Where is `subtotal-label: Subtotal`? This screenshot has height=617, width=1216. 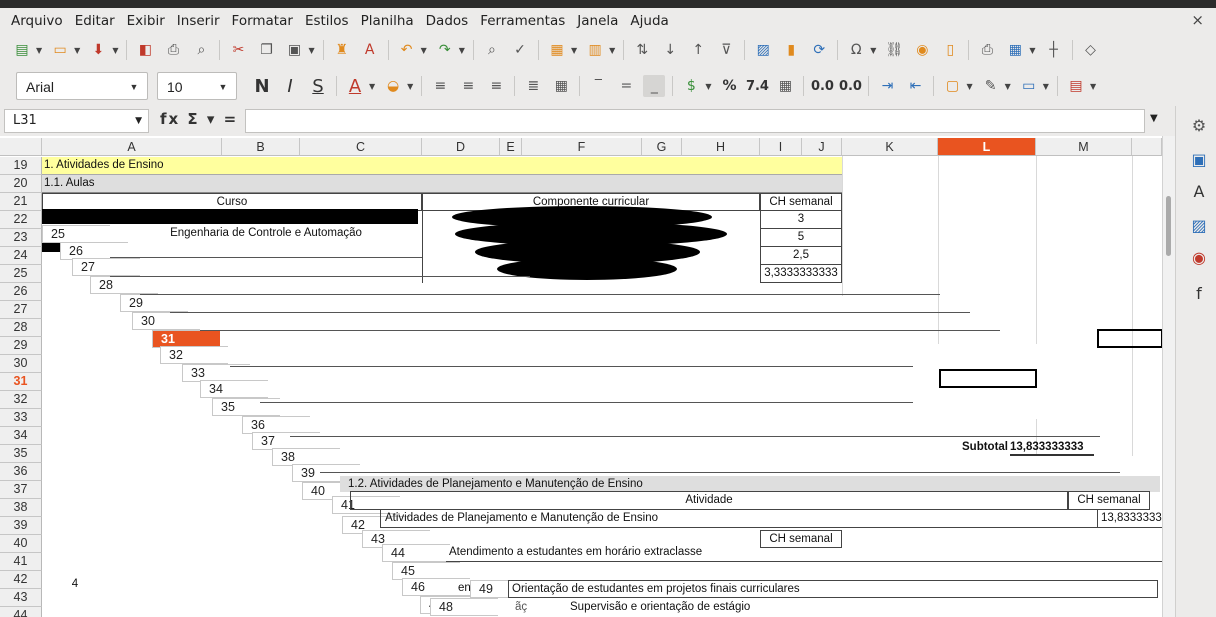 subtotal-label: Subtotal is located at coordinates (970, 447).